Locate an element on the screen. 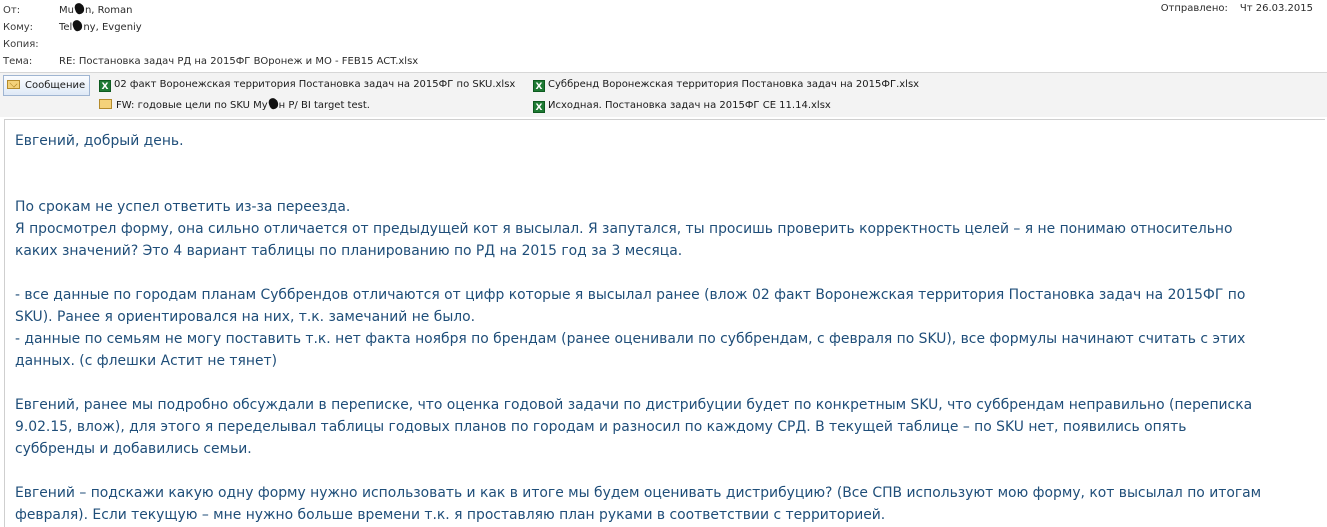 The height and width of the screenshot is (527, 1327). from-label: От: is located at coordinates (12, 10).